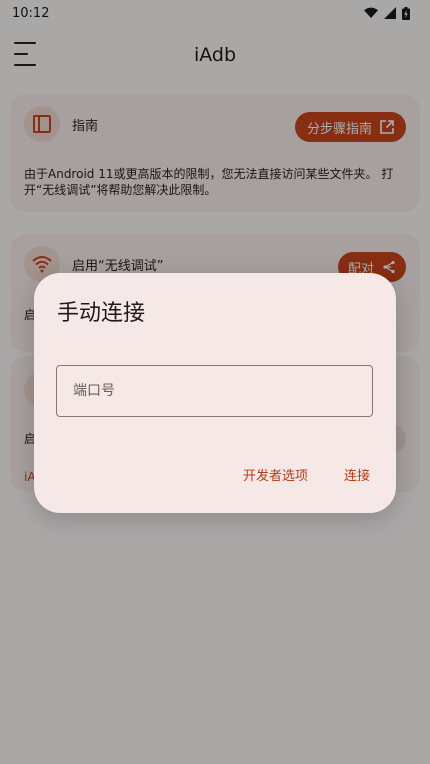 This screenshot has height=764, width=430. I want to click on dialog-actions: 开发者选项 连接, so click(306, 474).